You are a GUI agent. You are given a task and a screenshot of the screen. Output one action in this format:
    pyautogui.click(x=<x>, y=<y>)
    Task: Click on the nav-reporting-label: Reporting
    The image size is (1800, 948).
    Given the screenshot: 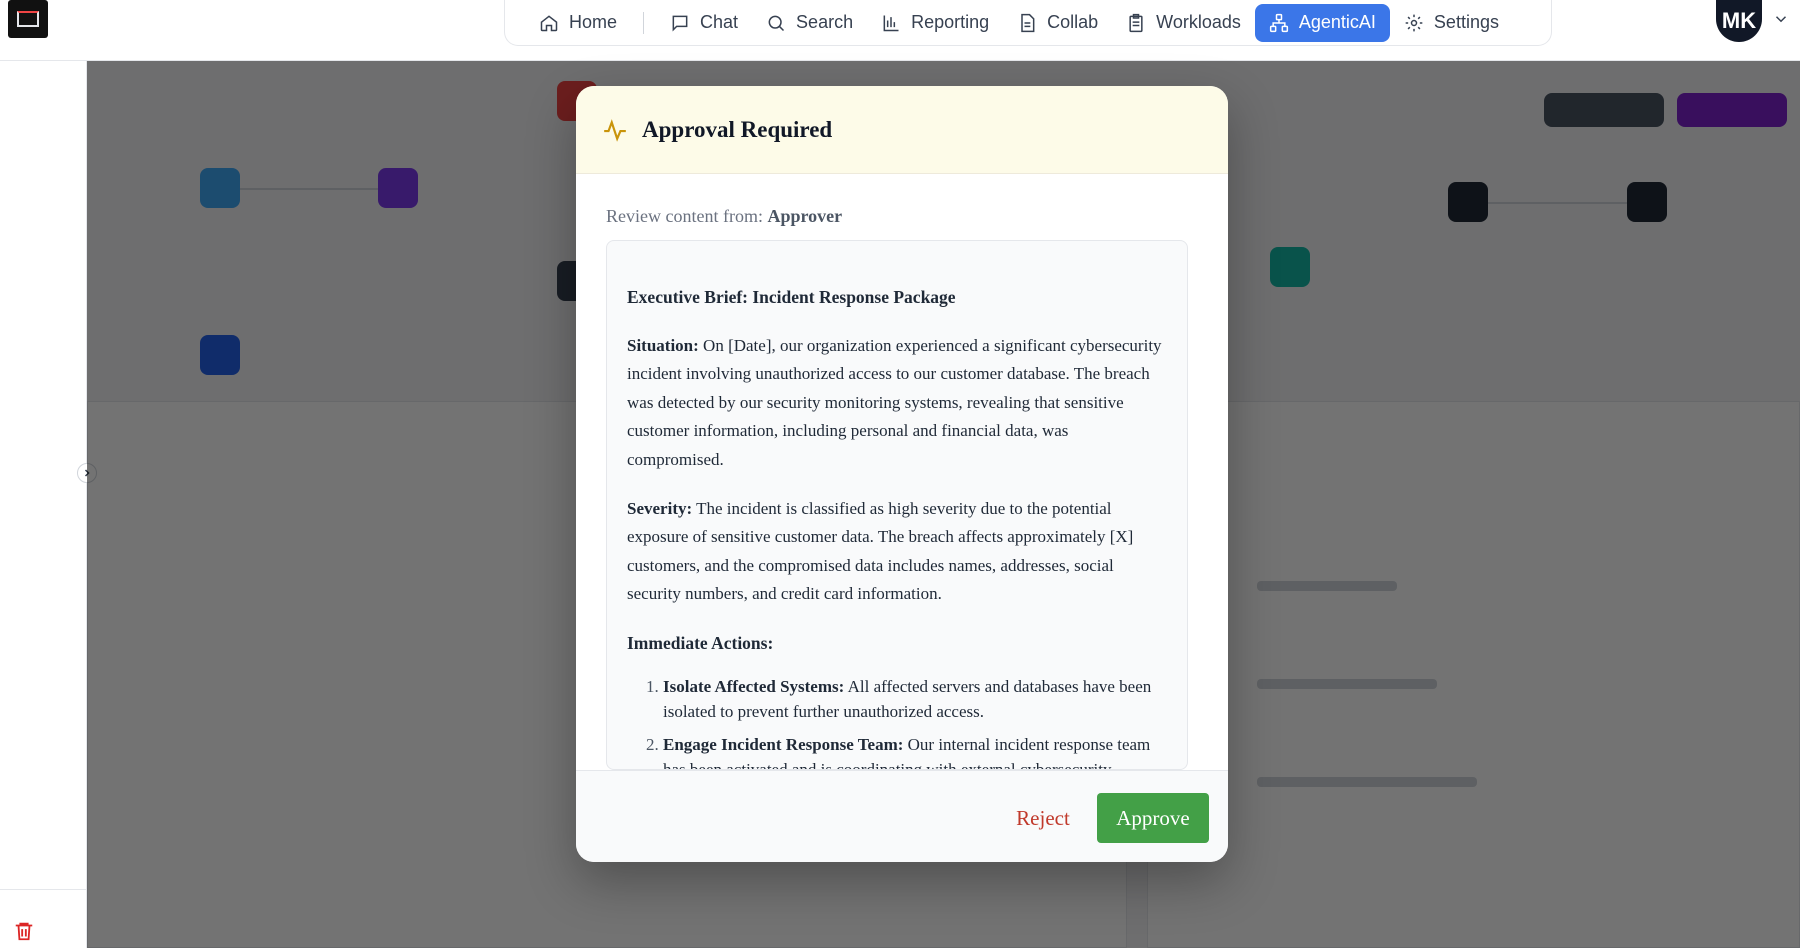 What is the action you would take?
    pyautogui.click(x=950, y=22)
    